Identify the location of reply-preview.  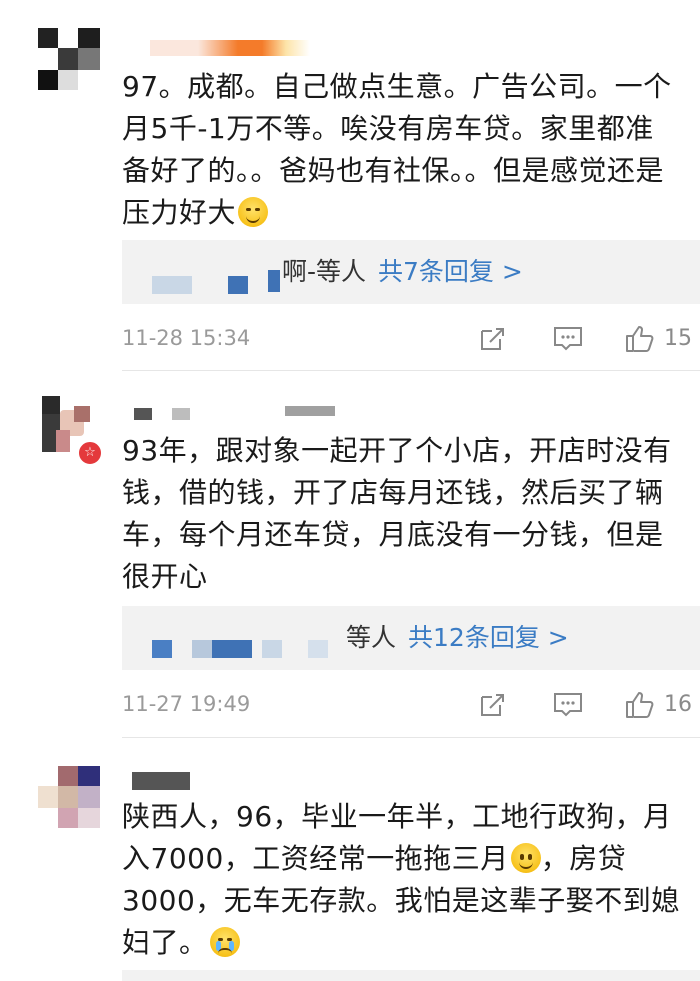
(411, 975).